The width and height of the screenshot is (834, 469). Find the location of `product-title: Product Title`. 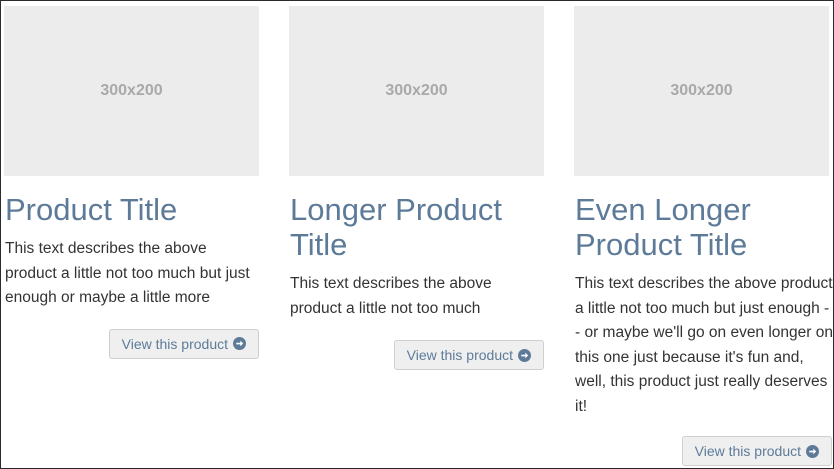

product-title: Product Title is located at coordinates (91, 209).